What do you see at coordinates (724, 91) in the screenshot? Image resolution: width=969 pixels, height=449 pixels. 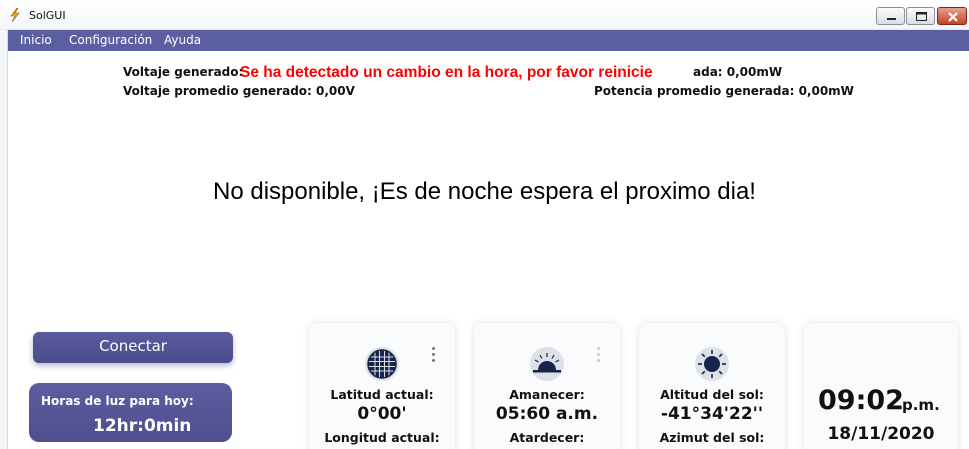 I see `avg-power: Potencia promedio generada: 0,00mW` at bounding box center [724, 91].